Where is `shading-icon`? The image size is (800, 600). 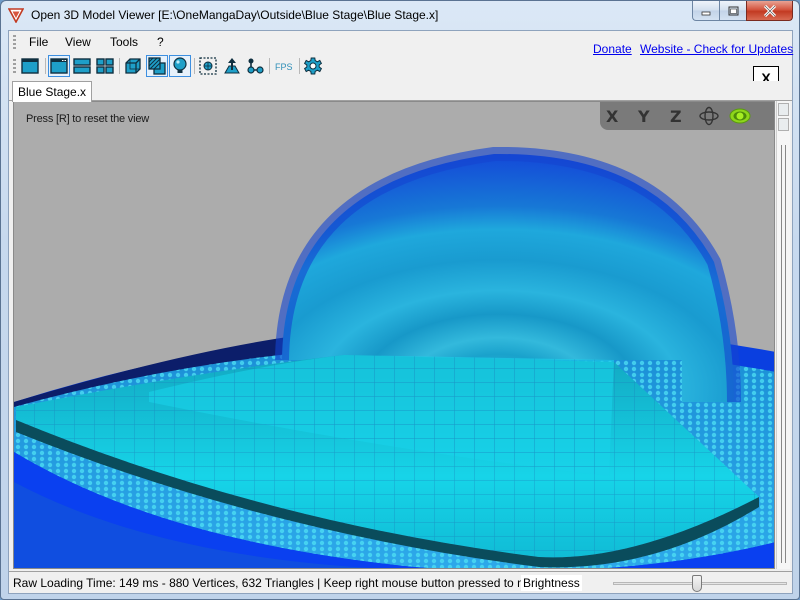 shading-icon is located at coordinates (157, 66).